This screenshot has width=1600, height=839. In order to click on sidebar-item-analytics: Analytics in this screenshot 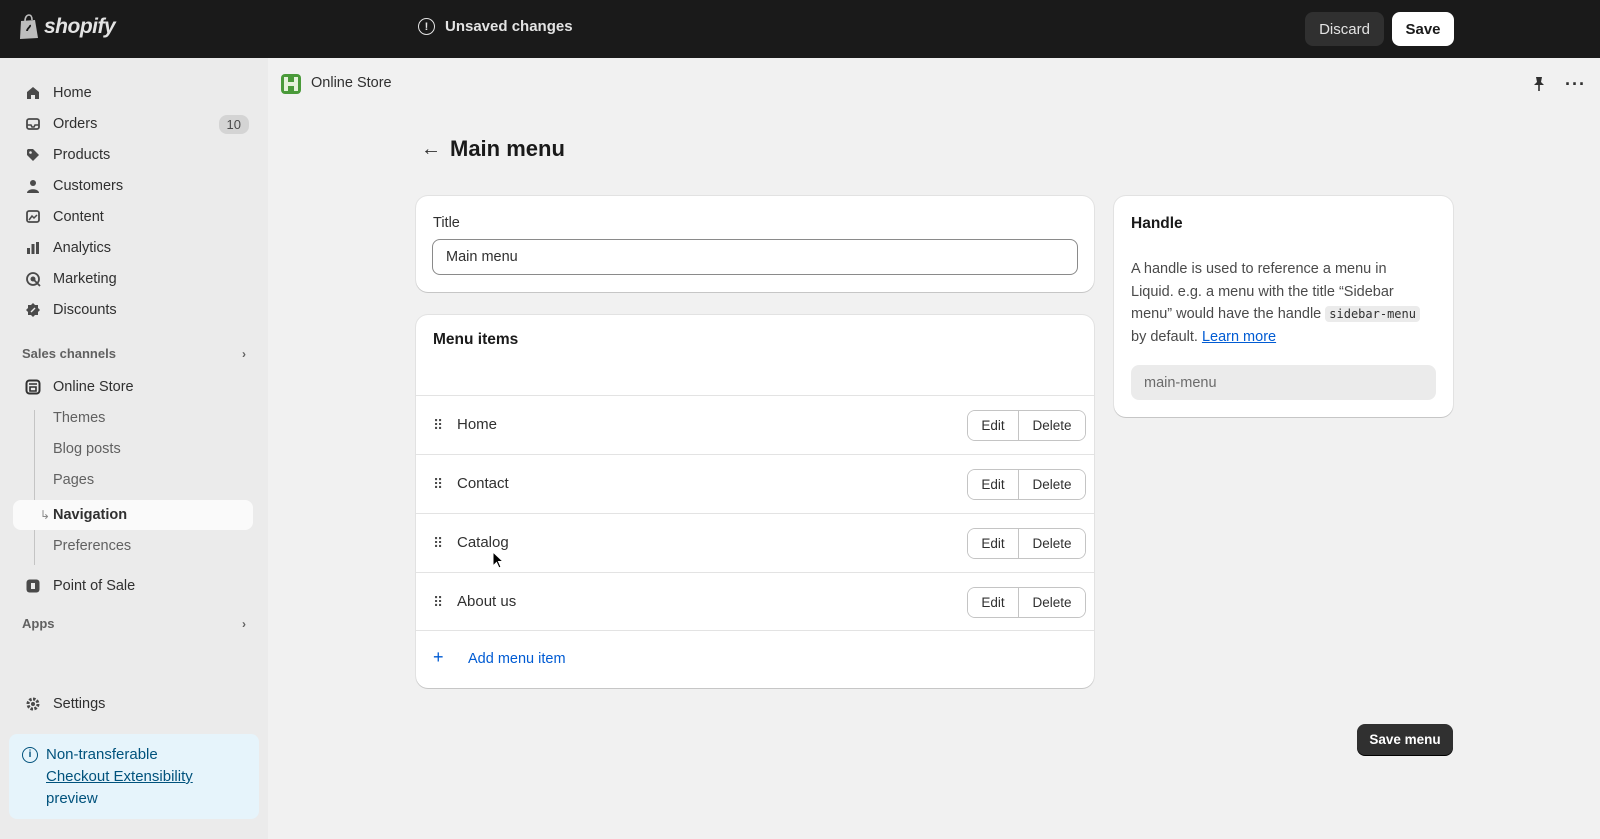, I will do `click(133, 248)`.